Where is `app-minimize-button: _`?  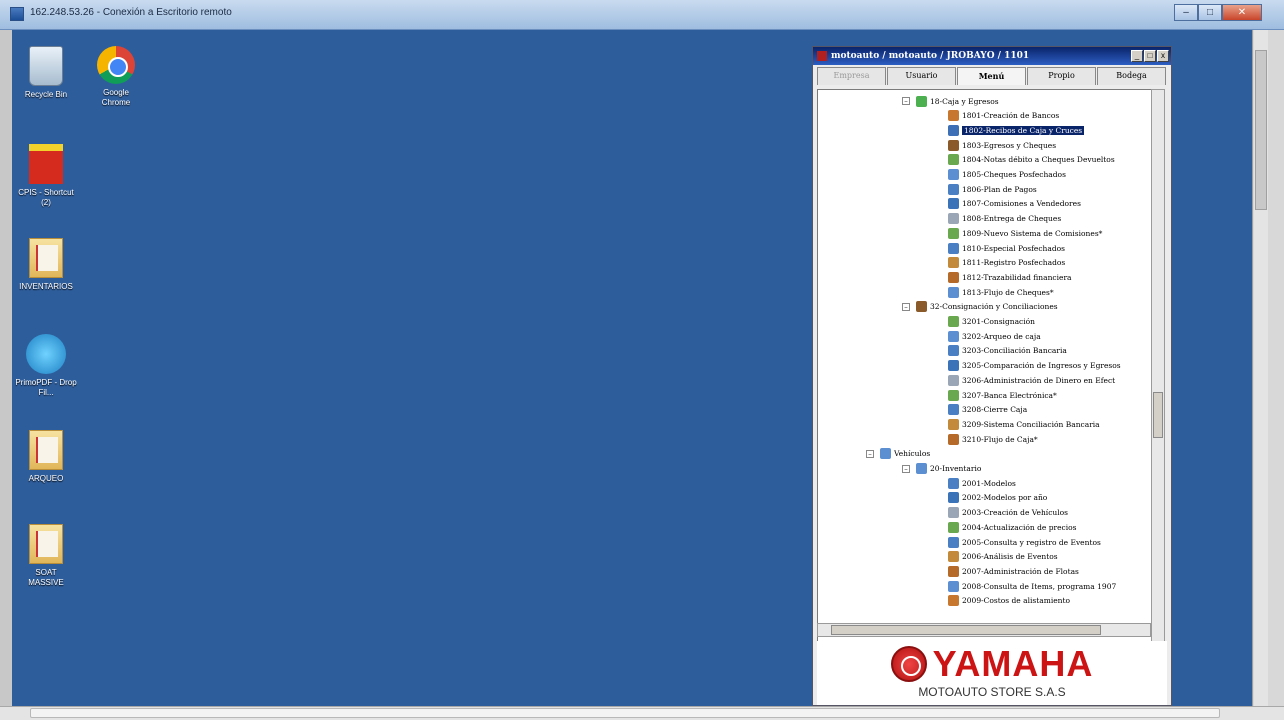
app-minimize-button: _ is located at coordinates (1137, 56).